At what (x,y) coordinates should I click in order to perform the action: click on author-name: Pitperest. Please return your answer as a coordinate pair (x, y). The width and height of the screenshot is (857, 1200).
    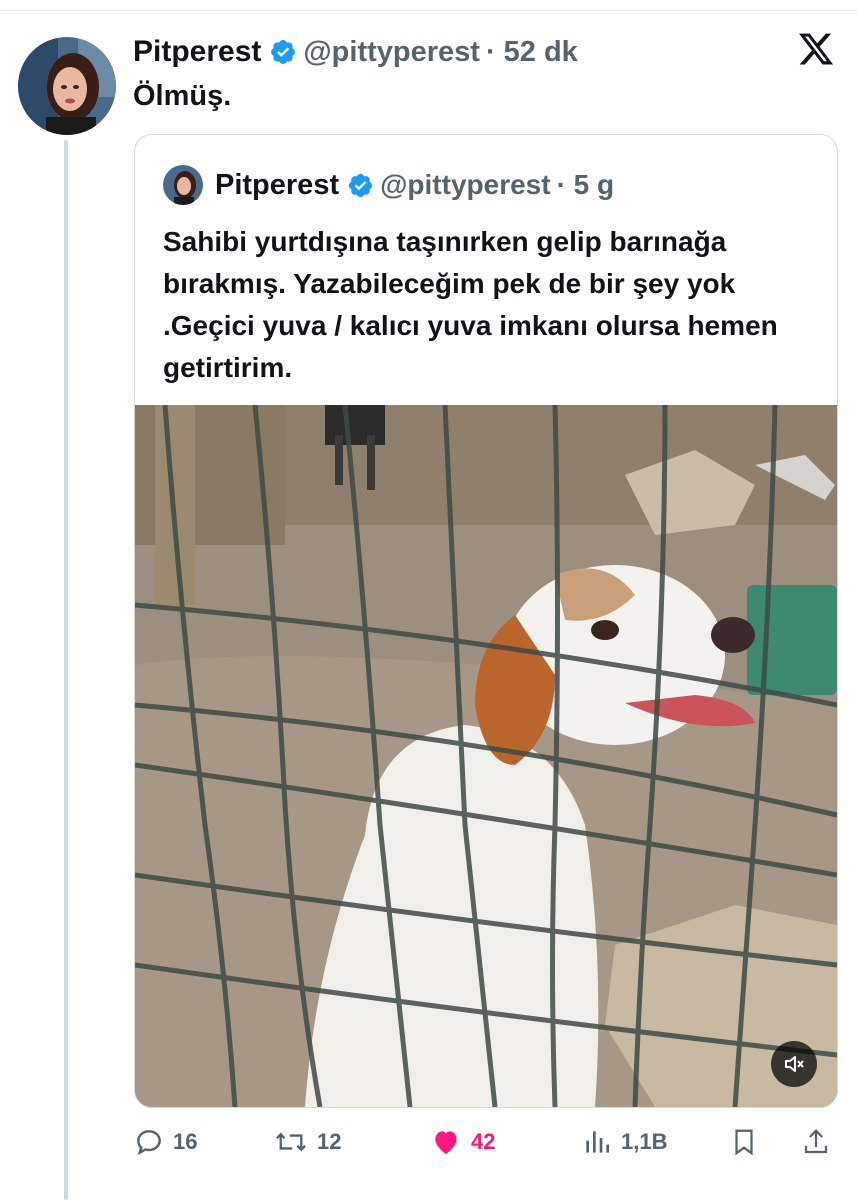
    Looking at the image, I should click on (197, 52).